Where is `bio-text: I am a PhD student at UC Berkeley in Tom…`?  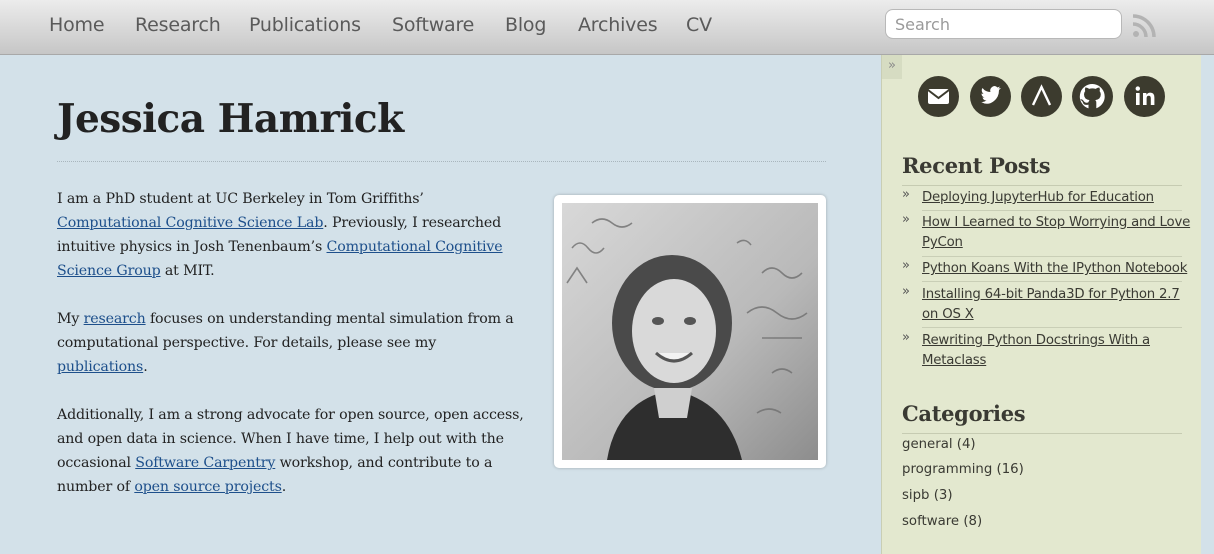 bio-text: I am a PhD student at UC Berkeley in Tom… is located at coordinates (240, 199).